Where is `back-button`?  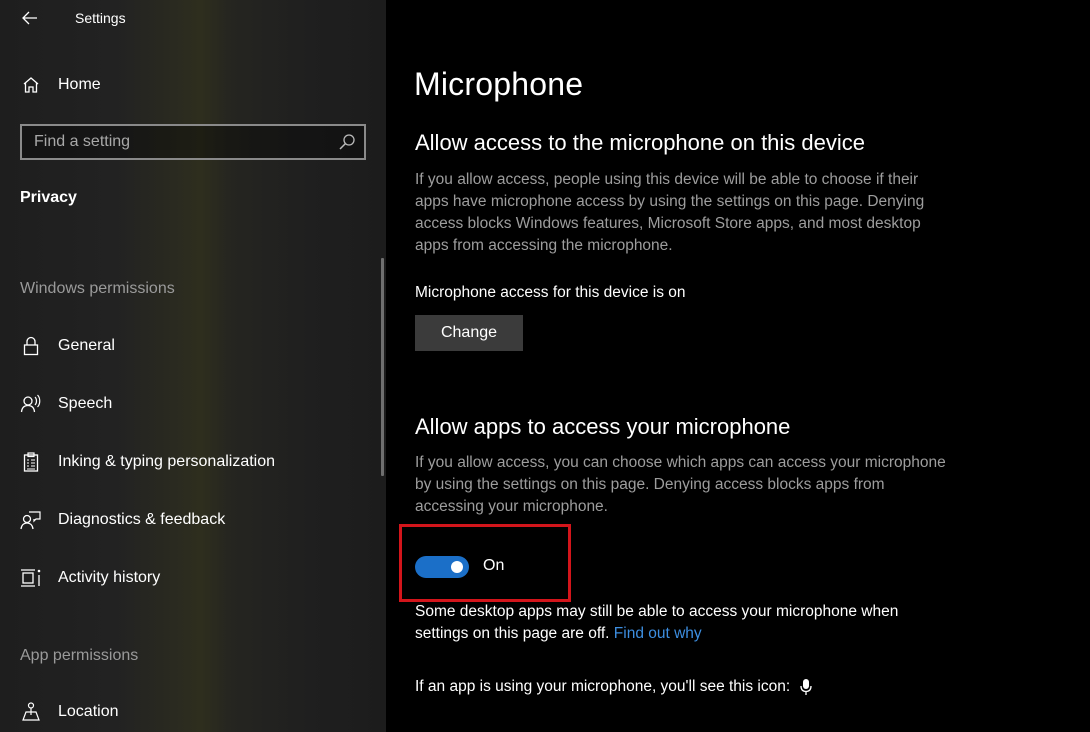 back-button is located at coordinates (30, 18).